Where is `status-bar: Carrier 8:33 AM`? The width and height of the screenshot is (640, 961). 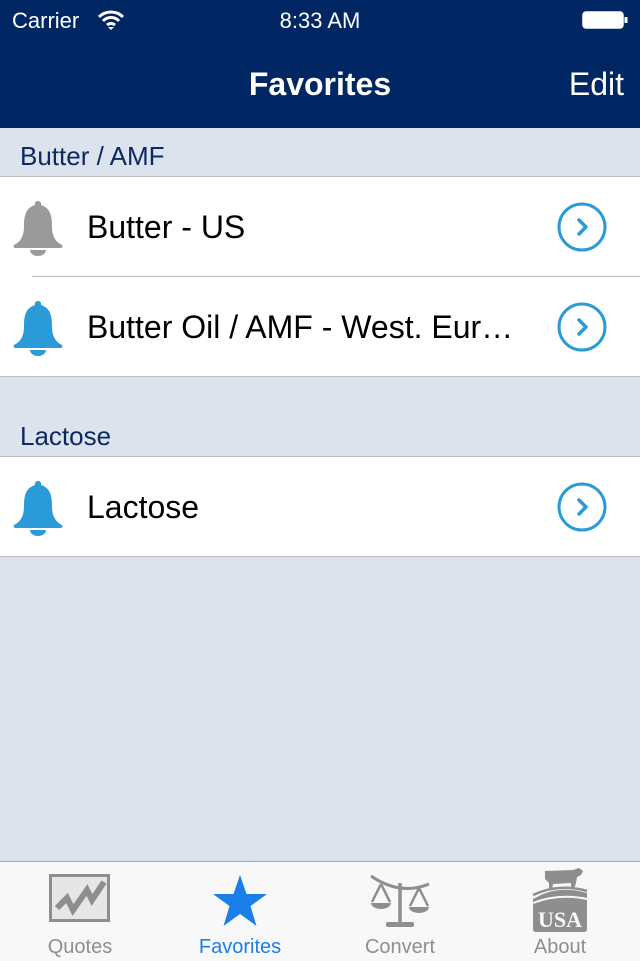
status-bar: Carrier 8:33 AM is located at coordinates (320, 20).